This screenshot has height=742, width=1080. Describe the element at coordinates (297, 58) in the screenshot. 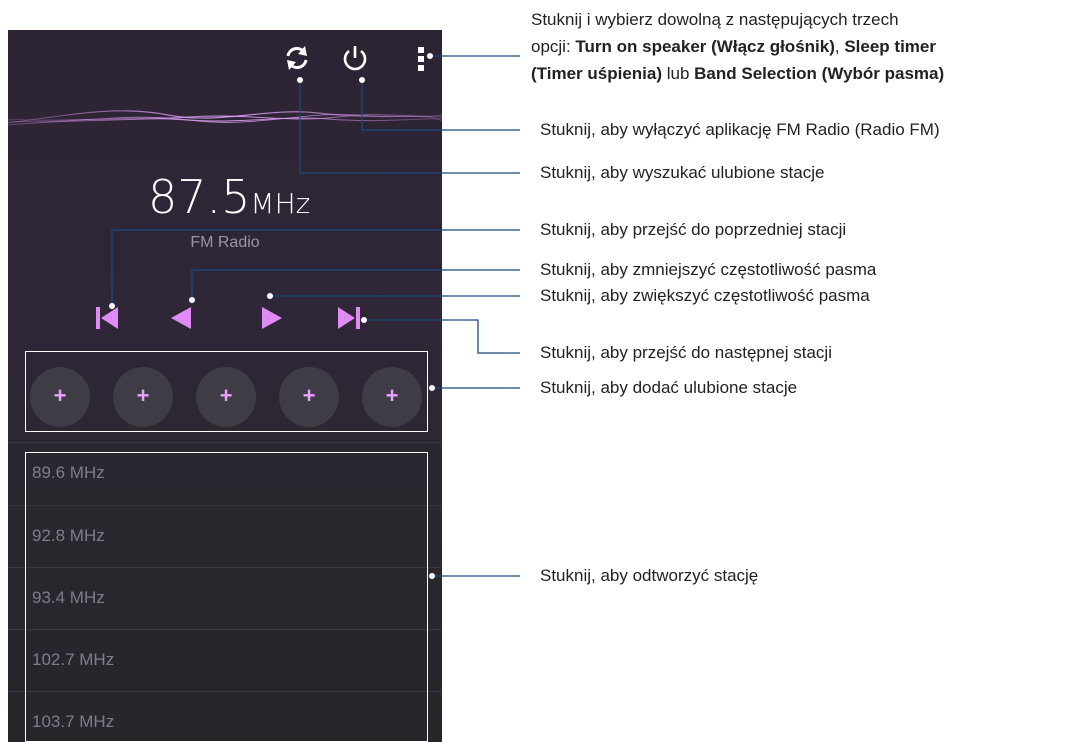

I see `refresh-icon` at that location.